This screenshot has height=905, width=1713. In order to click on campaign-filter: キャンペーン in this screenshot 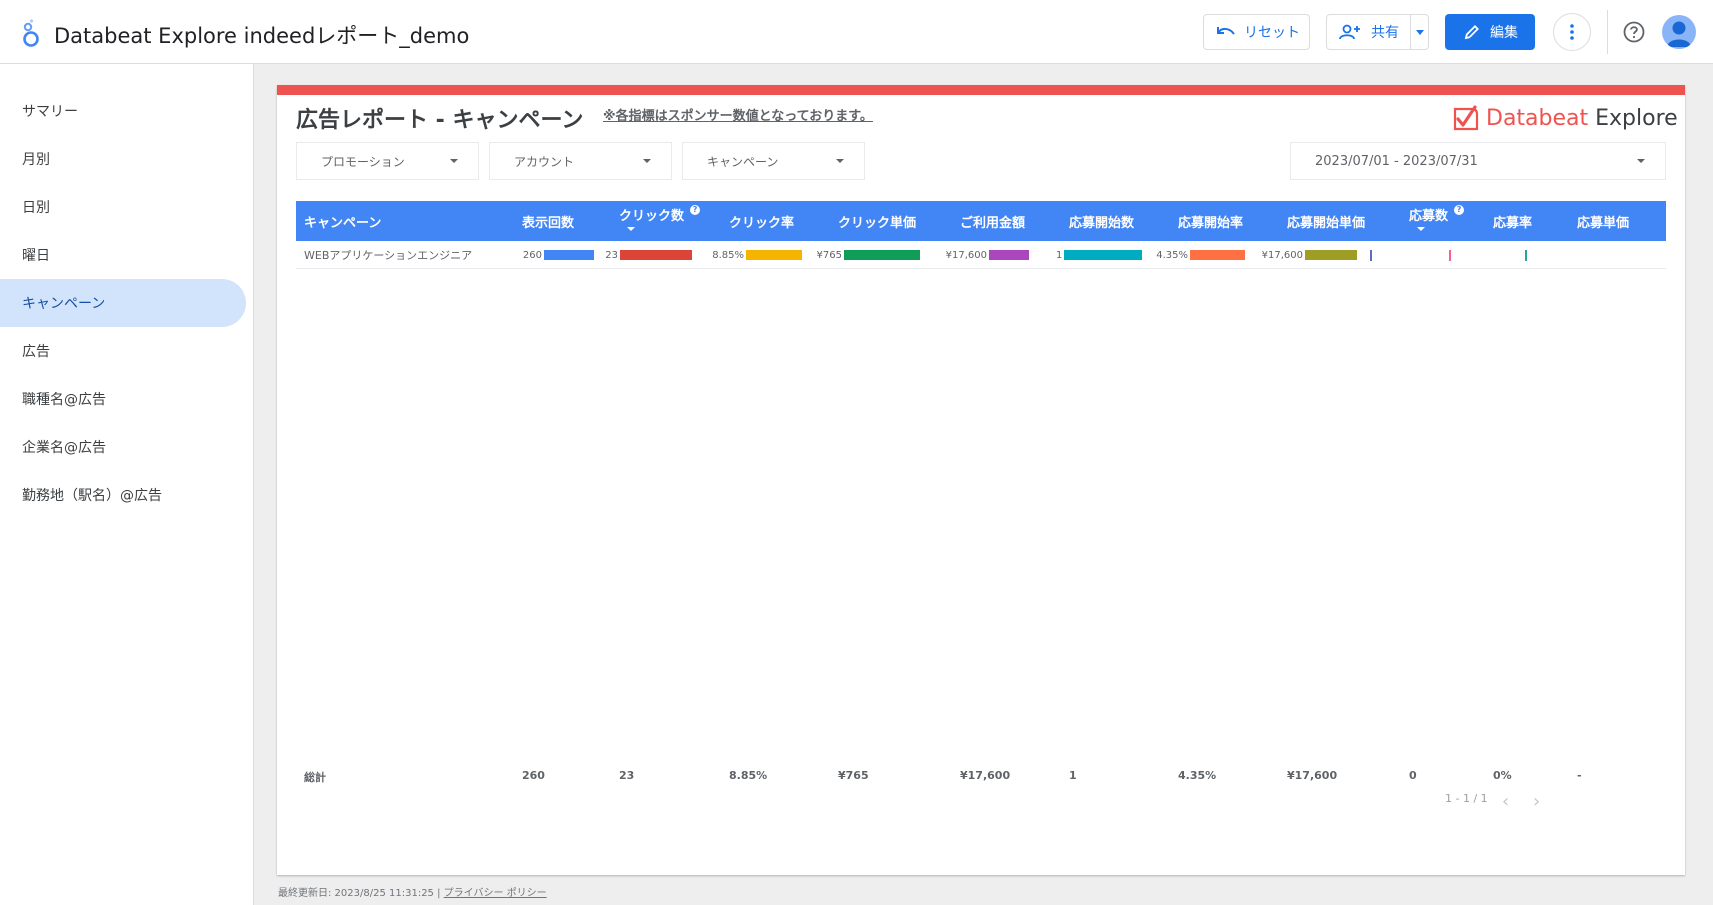, I will do `click(773, 161)`.